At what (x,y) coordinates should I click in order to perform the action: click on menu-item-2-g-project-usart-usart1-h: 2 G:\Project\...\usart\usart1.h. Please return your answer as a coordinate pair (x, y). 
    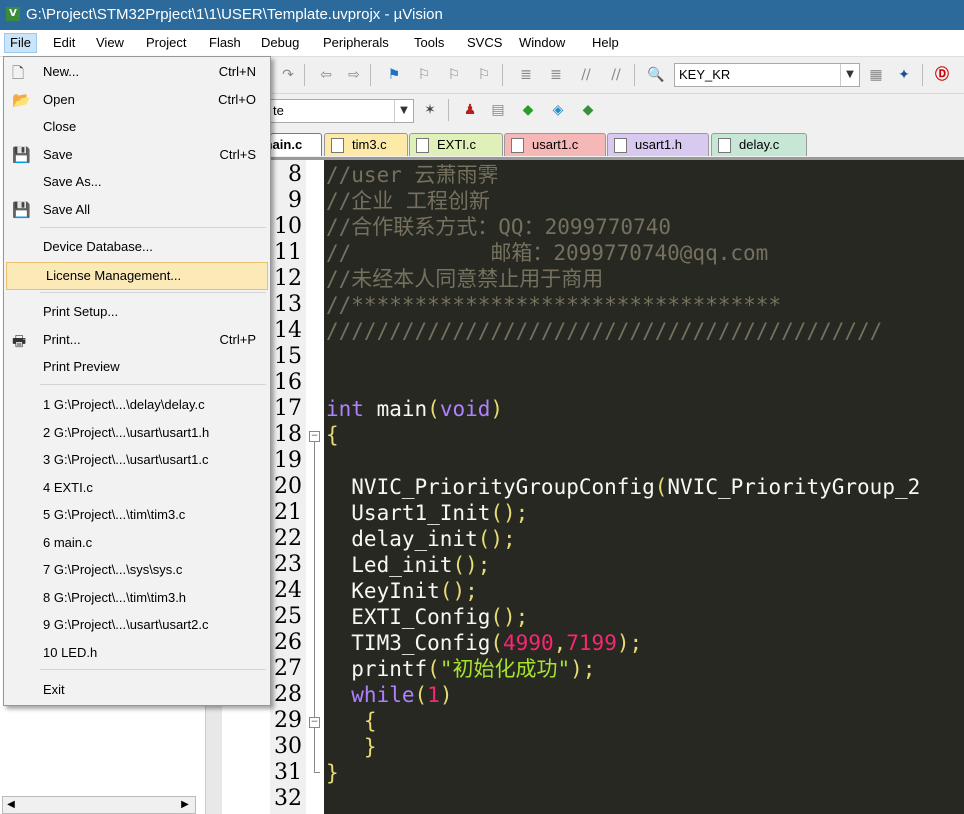
    Looking at the image, I should click on (137, 433).